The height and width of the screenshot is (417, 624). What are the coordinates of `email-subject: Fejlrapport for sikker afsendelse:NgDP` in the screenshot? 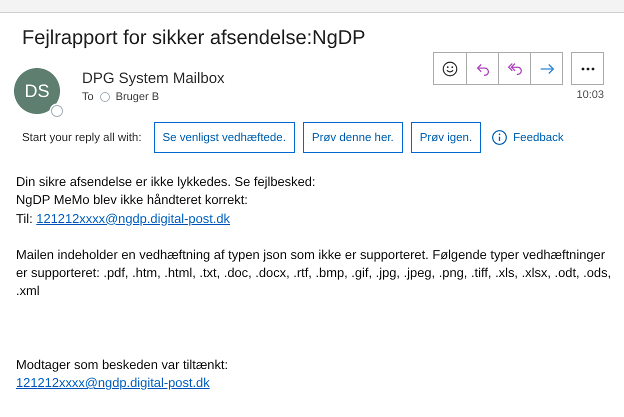 It's located at (194, 38).